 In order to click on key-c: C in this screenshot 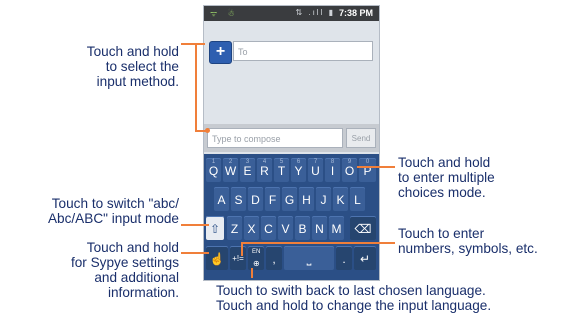, I will do `click(268, 228)`.